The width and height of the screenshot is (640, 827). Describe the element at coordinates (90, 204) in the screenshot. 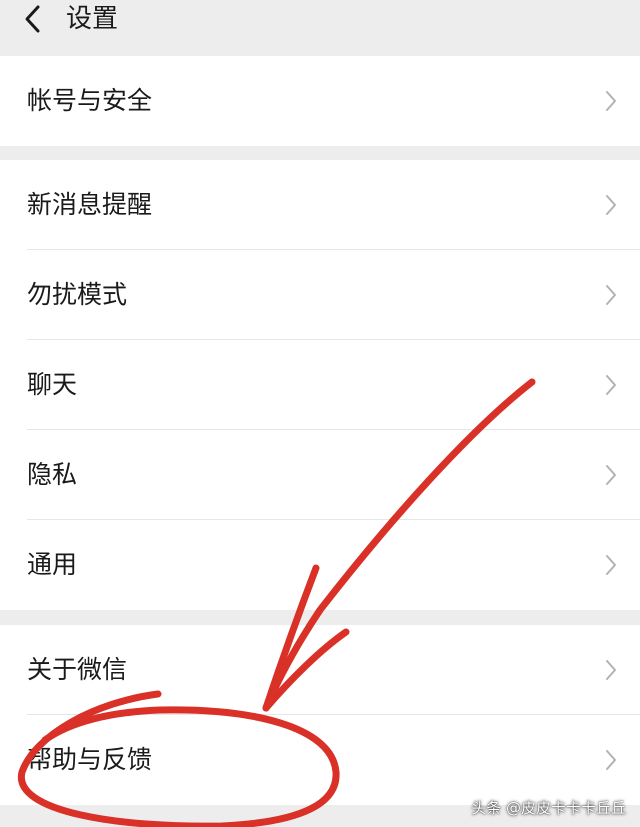

I see `settings-item-label: 新消息提醒` at that location.